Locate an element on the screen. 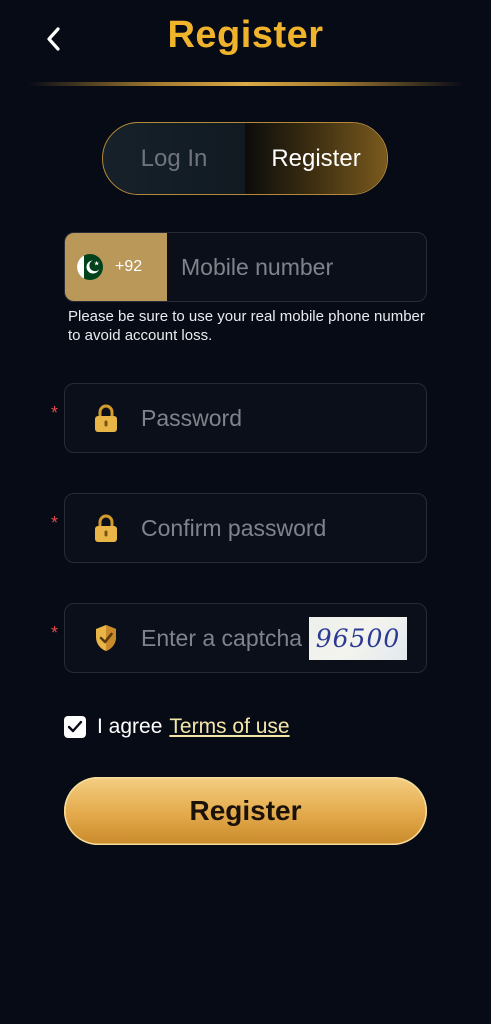  header-divider is located at coordinates (245, 84).